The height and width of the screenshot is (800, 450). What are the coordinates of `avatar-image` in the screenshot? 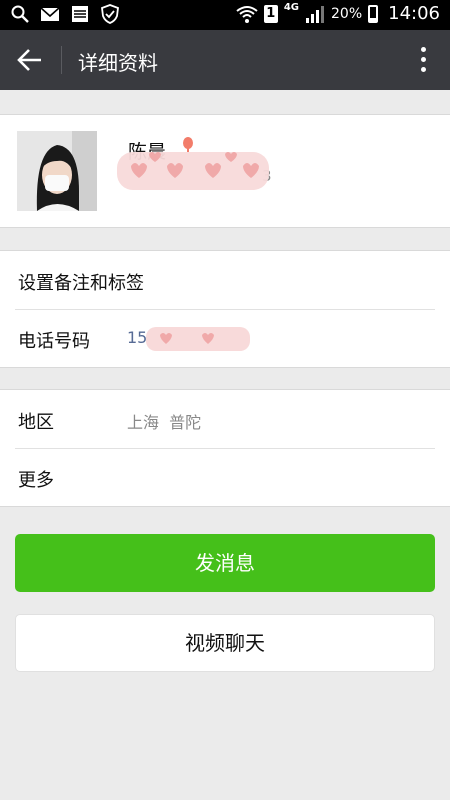 It's located at (57, 171).